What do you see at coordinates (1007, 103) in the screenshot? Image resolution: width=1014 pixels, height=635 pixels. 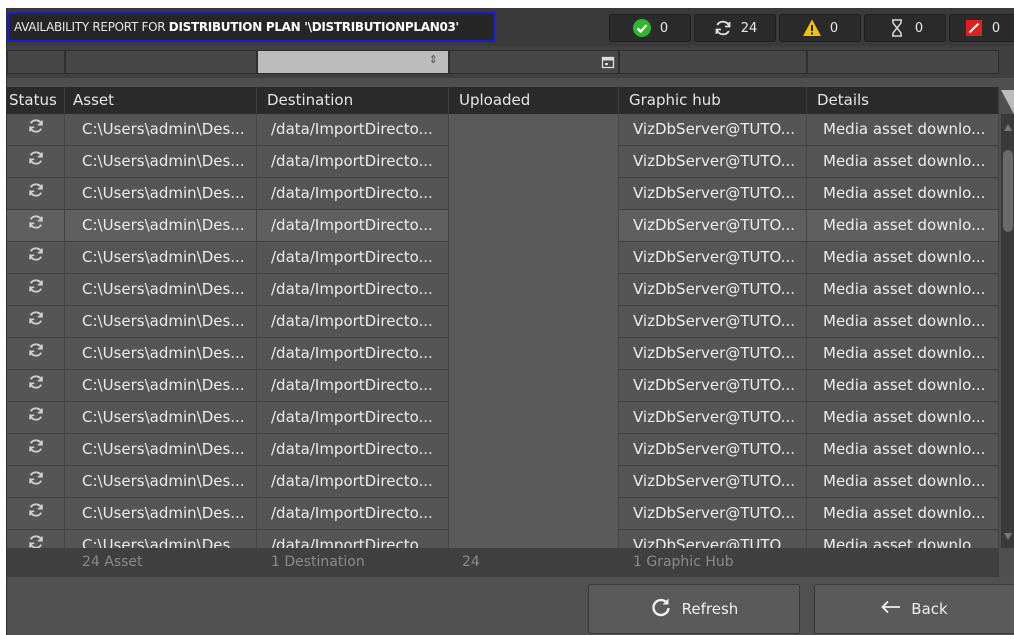 I see `filter-toggle-icon` at bounding box center [1007, 103].